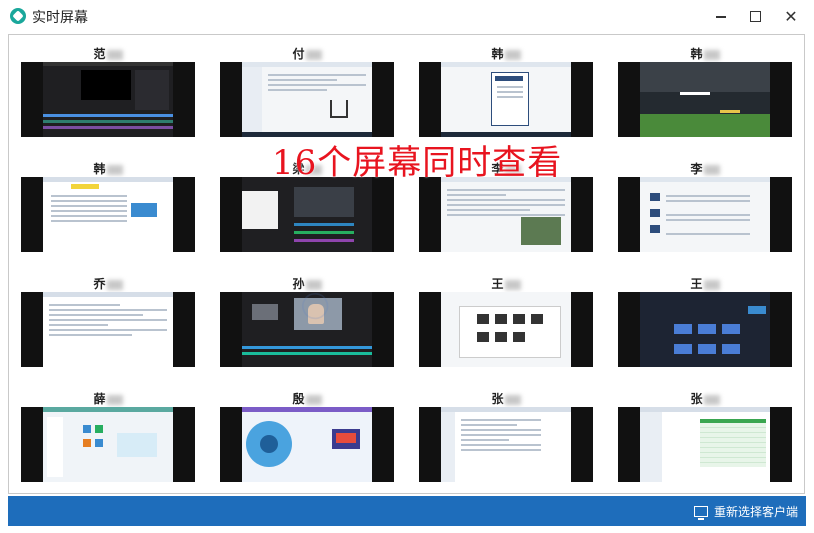 The image size is (814, 533). I want to click on minimize-button, so click(721, 16).